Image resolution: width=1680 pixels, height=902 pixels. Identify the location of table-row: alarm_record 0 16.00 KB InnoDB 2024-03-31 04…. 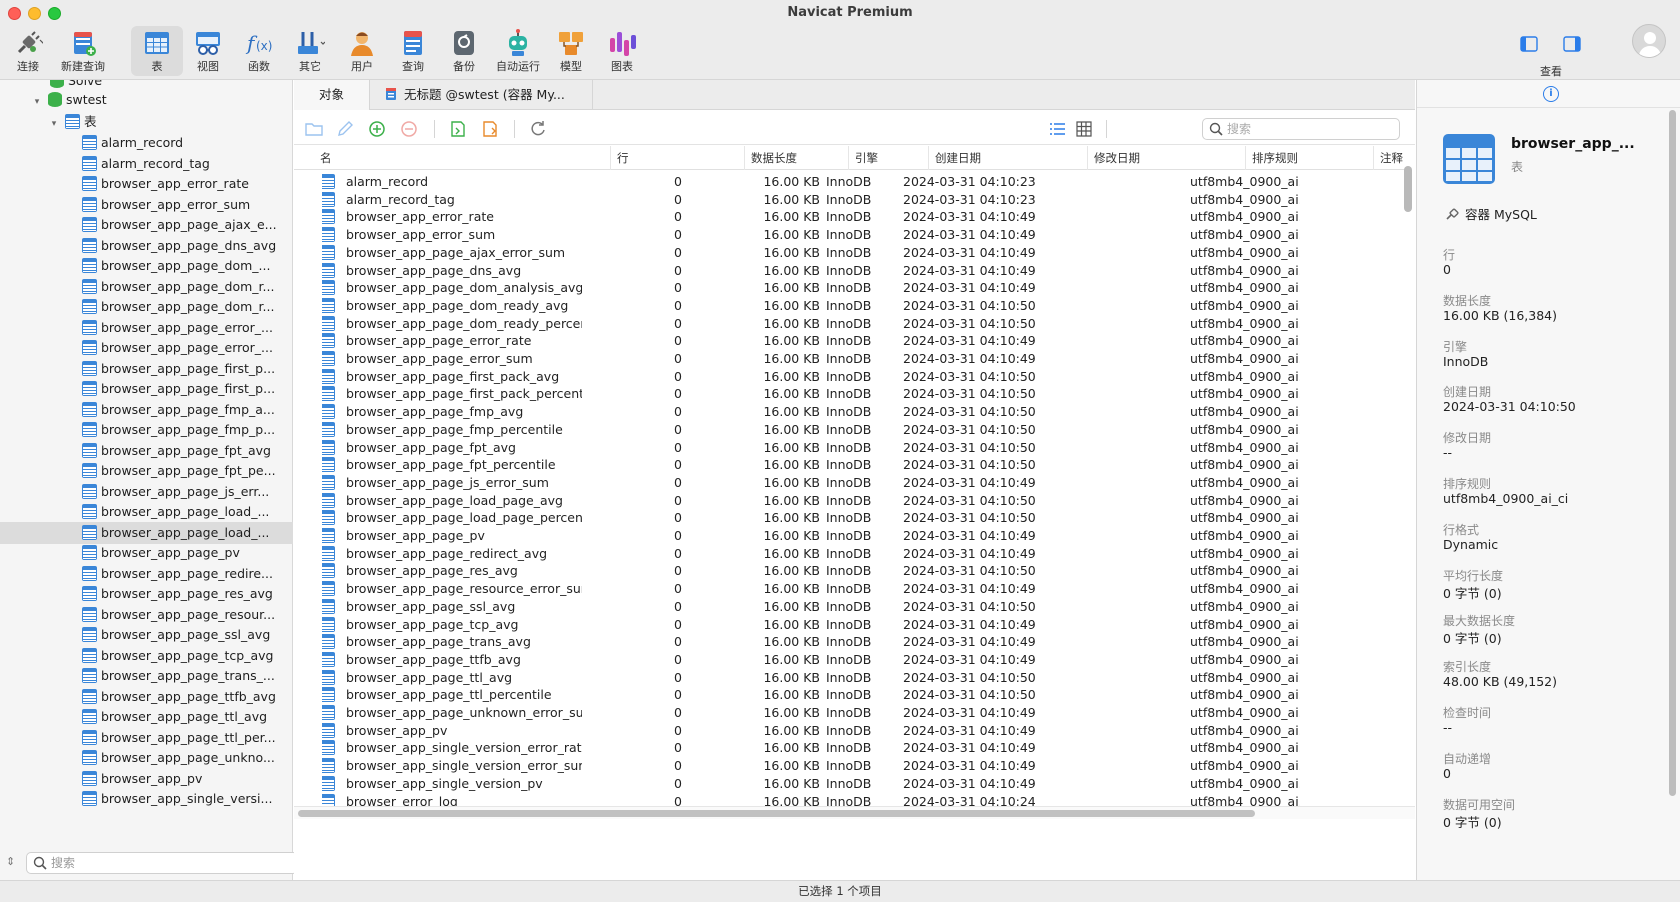
(848, 181).